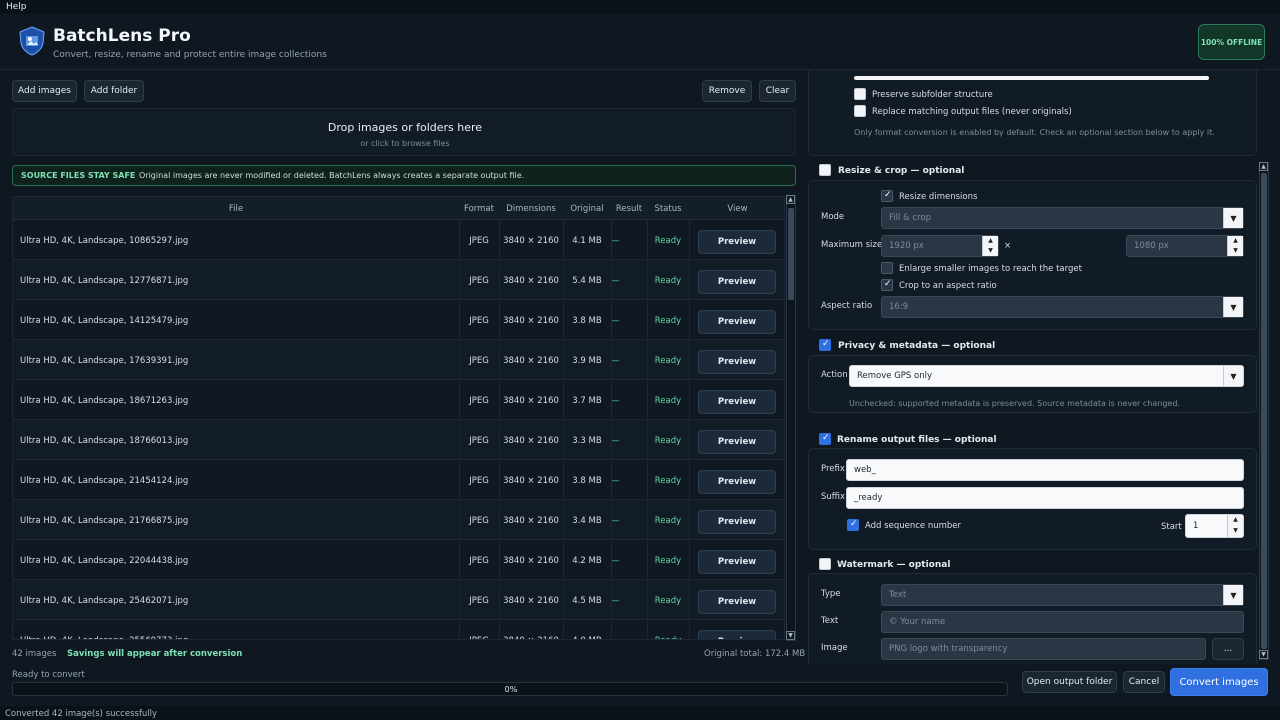  Describe the element at coordinates (860, 94) in the screenshot. I see `preserve-subfolders-checkbox` at that location.